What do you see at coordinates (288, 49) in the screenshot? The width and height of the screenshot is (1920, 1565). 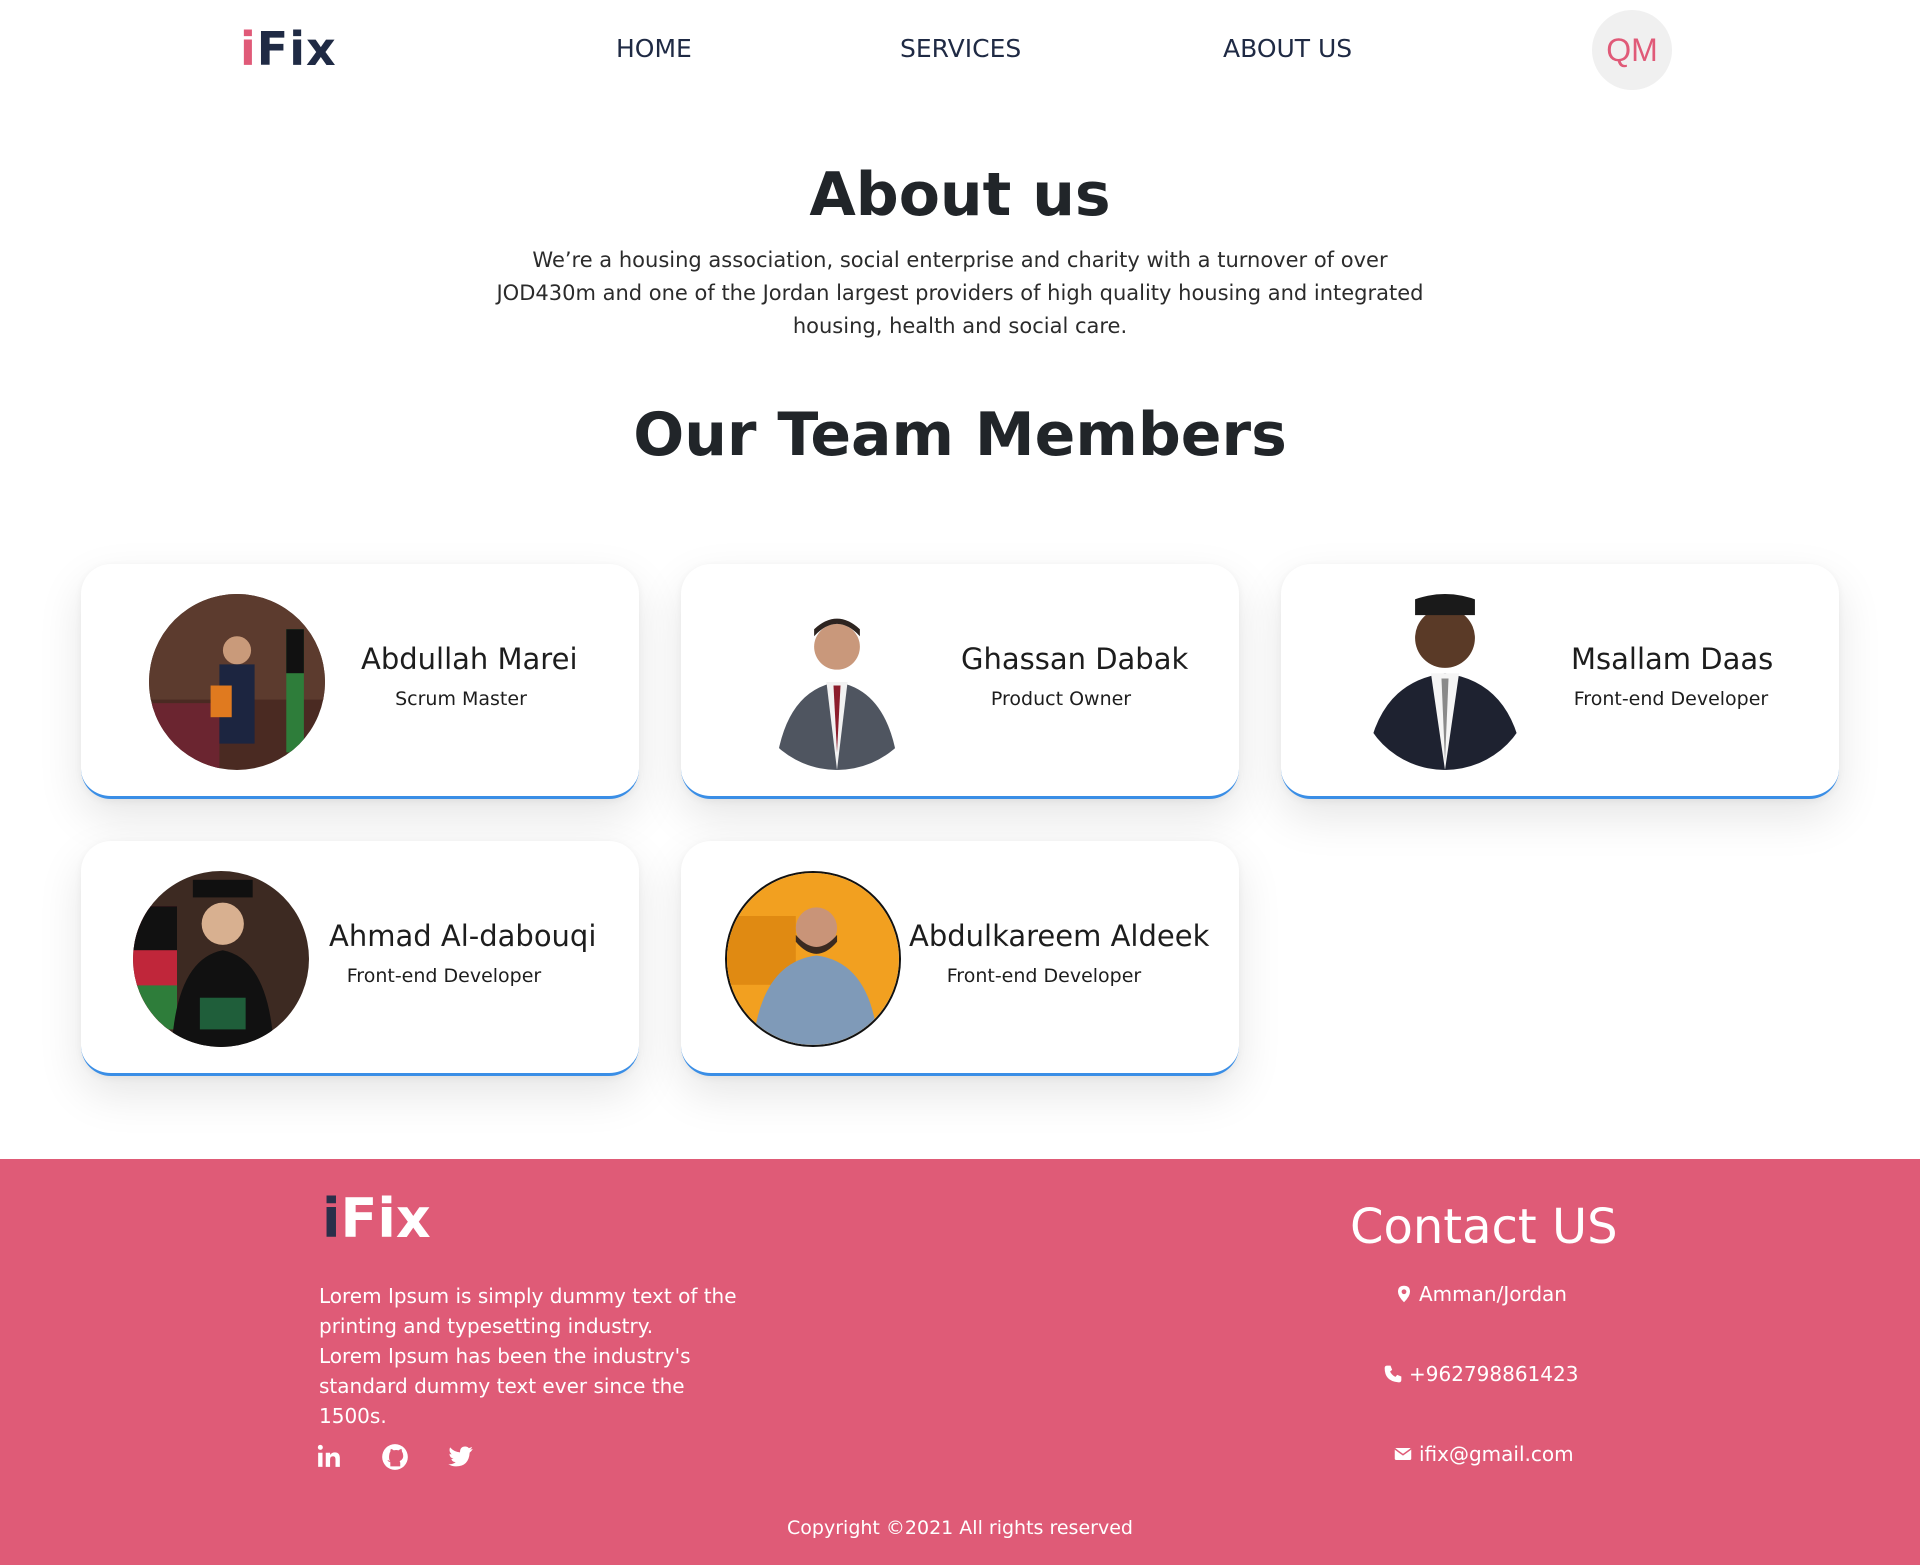 I see `logo: i Fix` at bounding box center [288, 49].